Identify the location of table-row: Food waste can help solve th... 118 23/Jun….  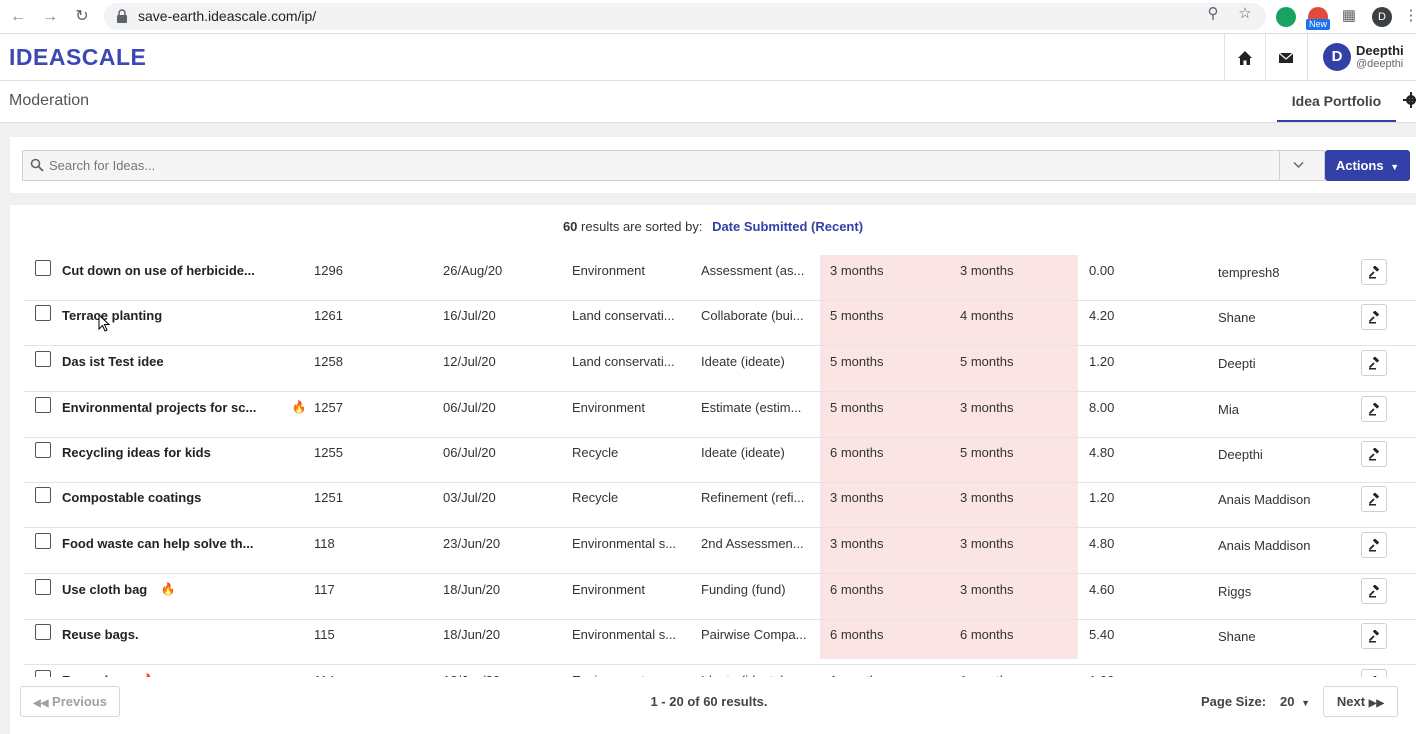
(720, 551).